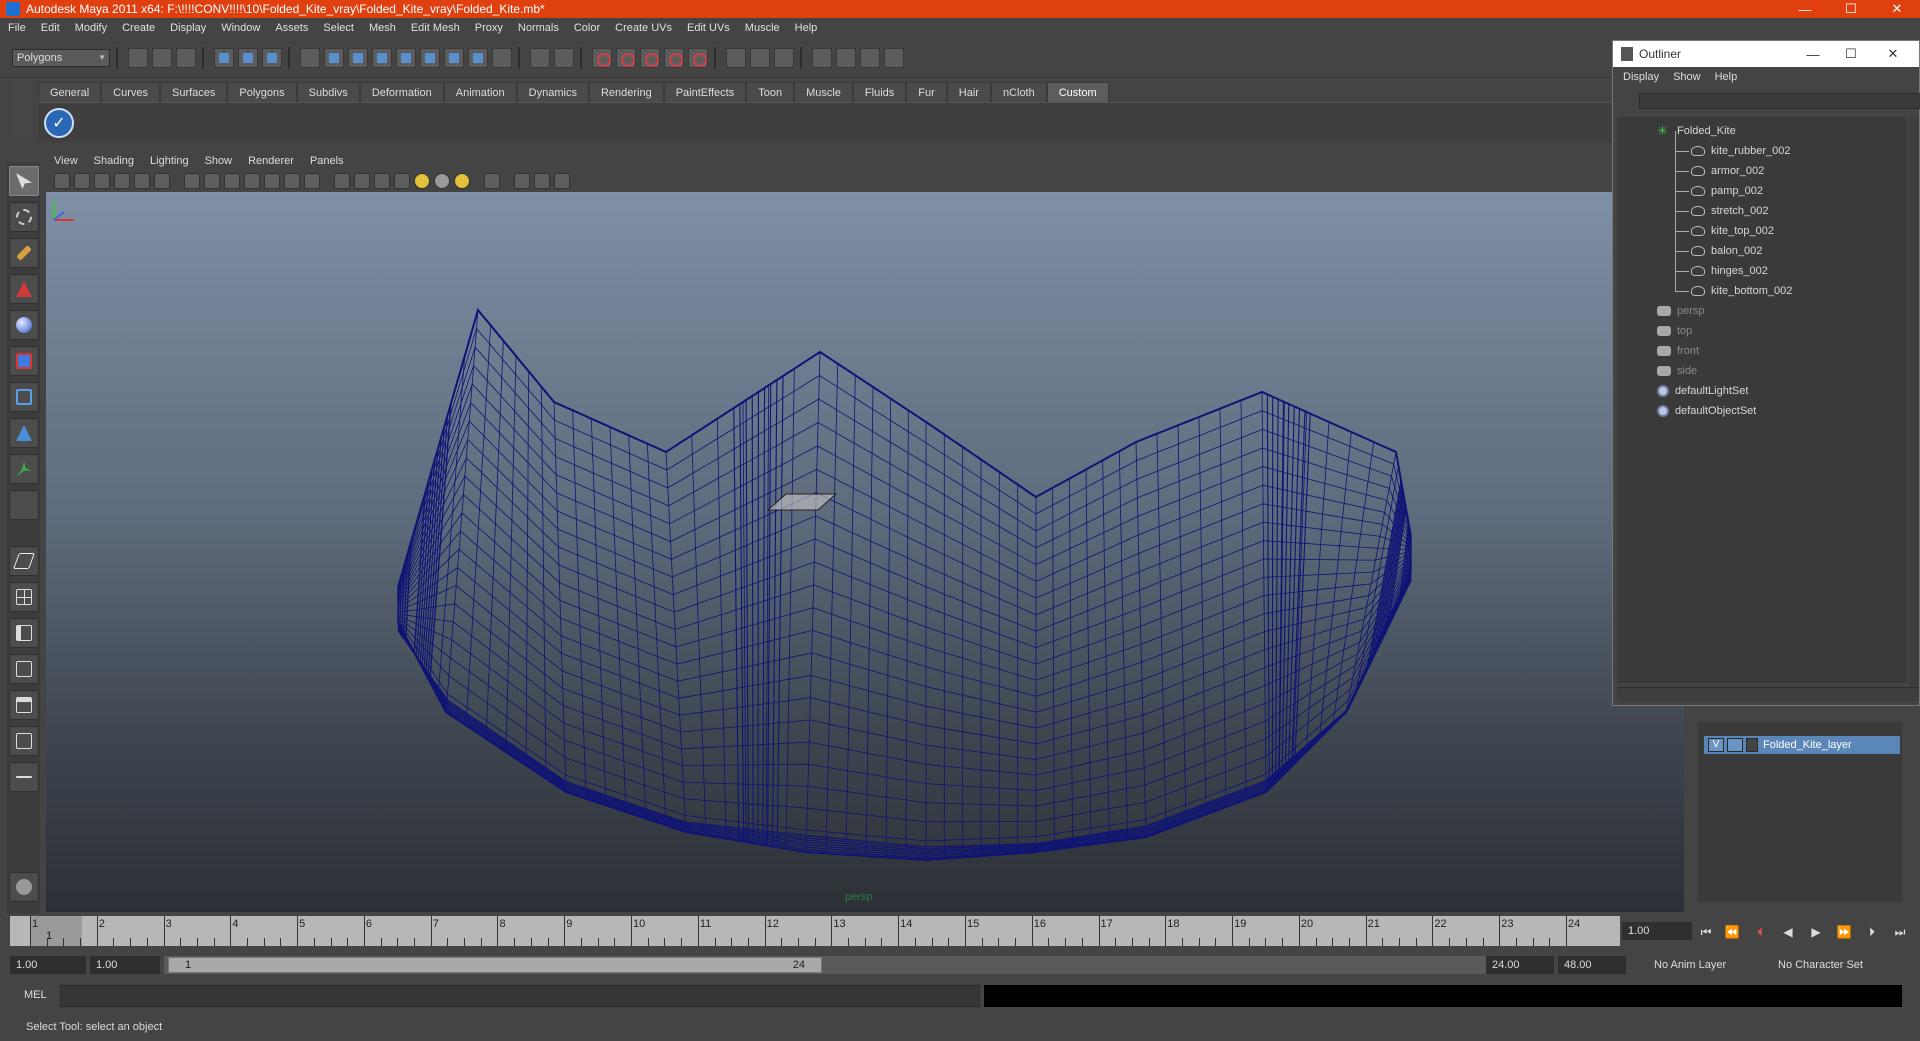 This screenshot has width=1920, height=1041. Describe the element at coordinates (224, 57) in the screenshot. I see `select-by-hierarchy-icon` at that location.